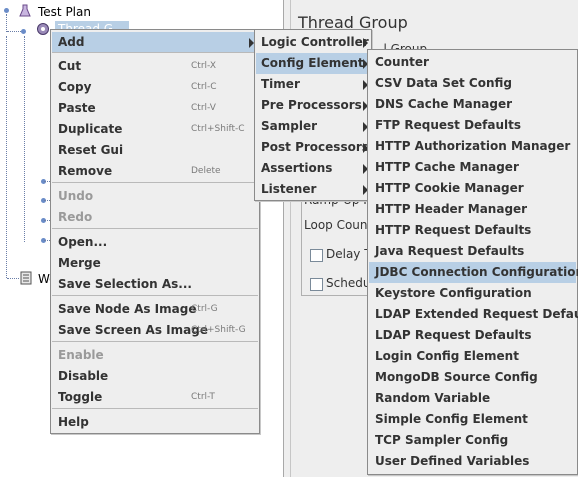 The image size is (578, 477). I want to click on config-item-label: Counter, so click(402, 62).